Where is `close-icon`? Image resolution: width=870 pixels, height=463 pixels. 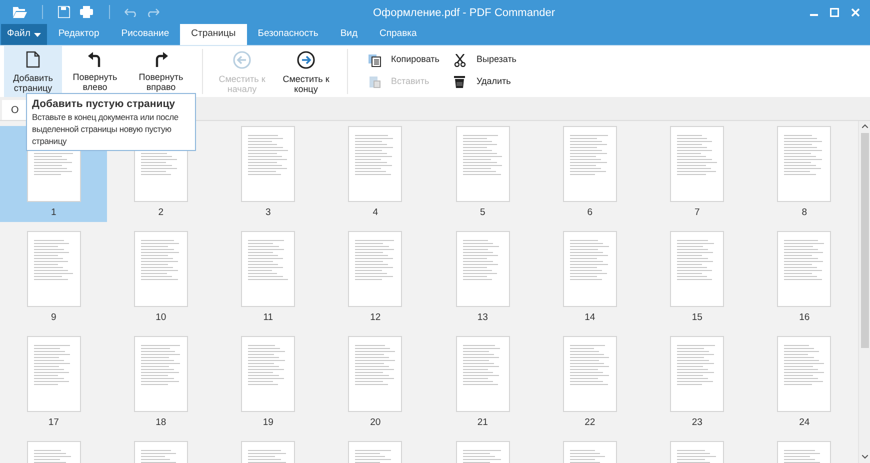
close-icon is located at coordinates (855, 12).